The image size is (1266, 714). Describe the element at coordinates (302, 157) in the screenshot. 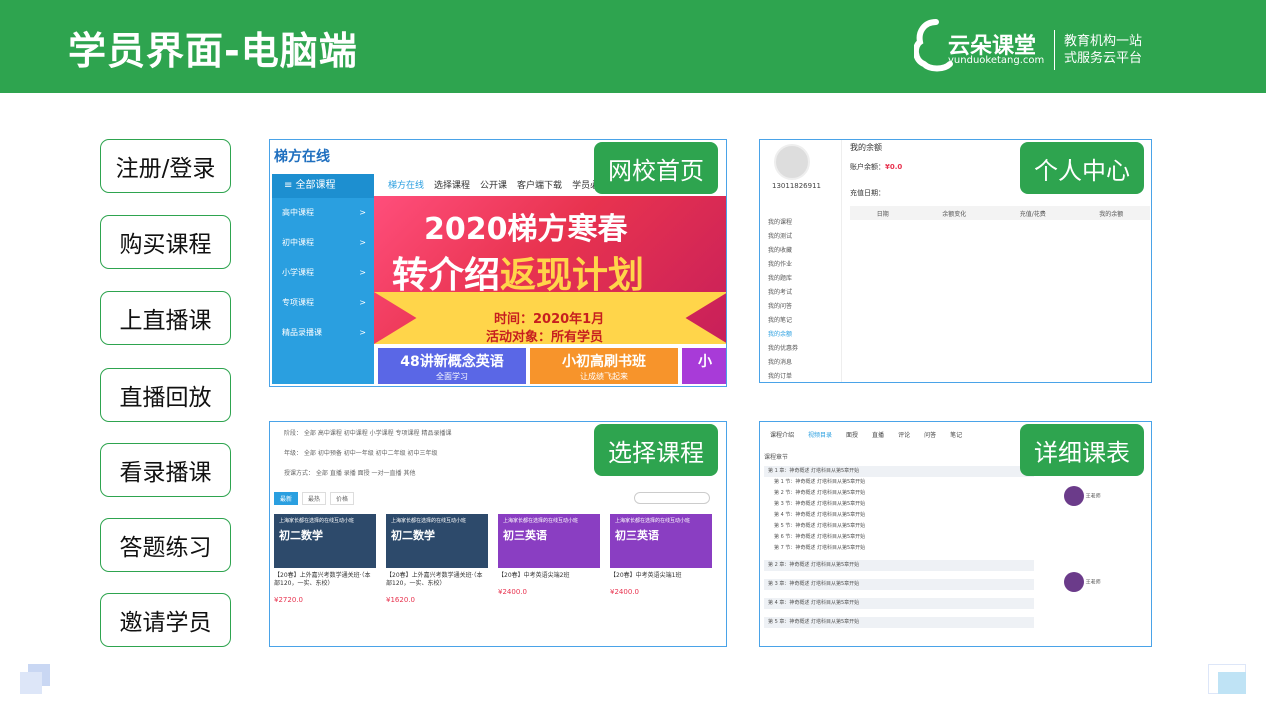

I see `home-logo: 梯方在线` at that location.